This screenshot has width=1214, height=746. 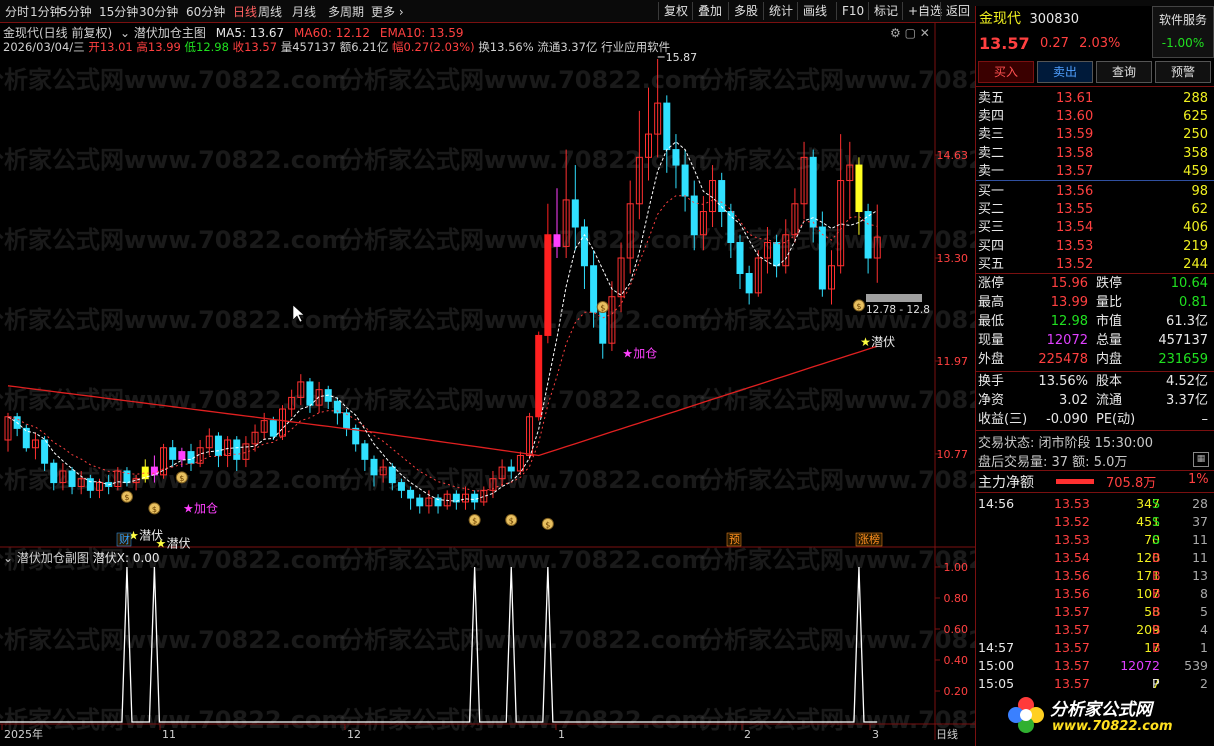 What do you see at coordinates (852, 11) in the screenshot?
I see `toolbar-button: F10` at bounding box center [852, 11].